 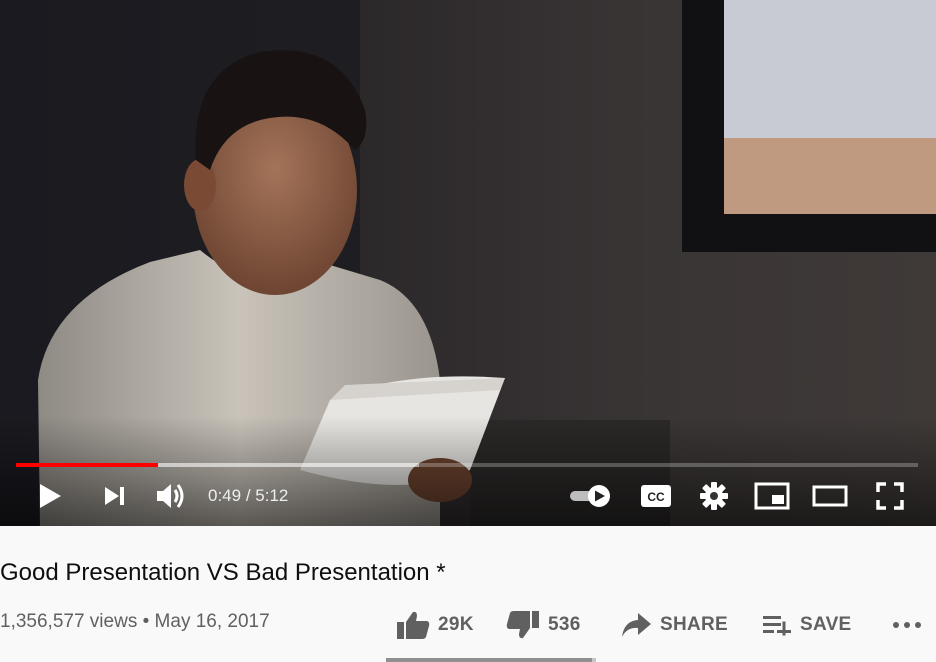 What do you see at coordinates (694, 624) in the screenshot?
I see `share-label: SHARE` at bounding box center [694, 624].